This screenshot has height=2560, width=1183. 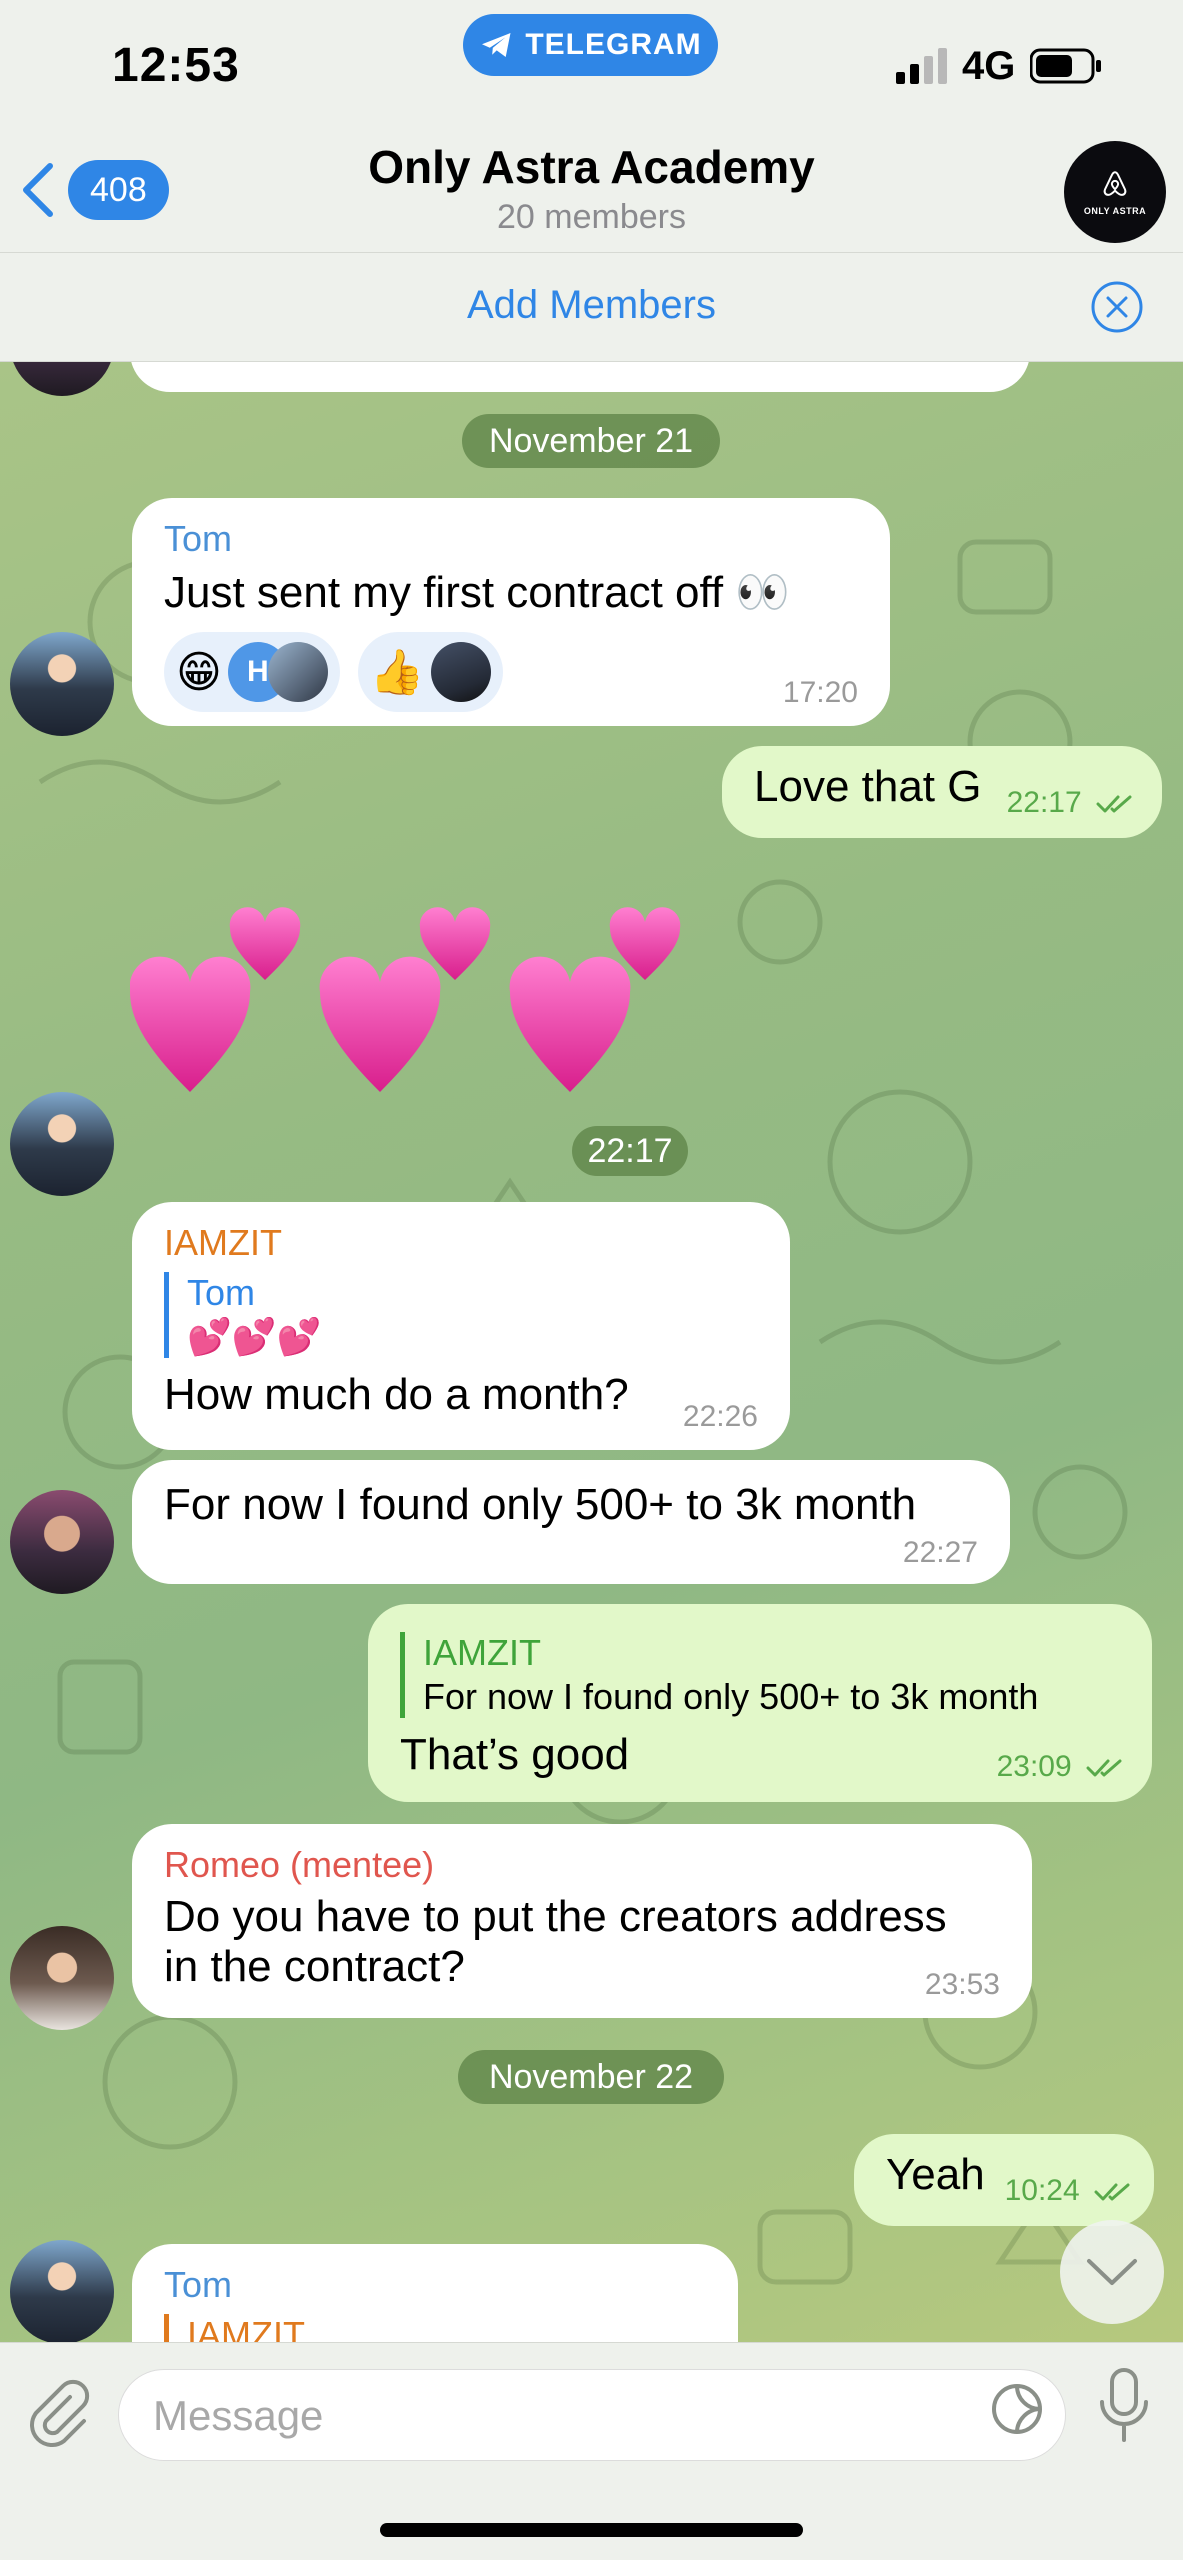 What do you see at coordinates (410, 1002) in the screenshot?
I see `hearts-sticker` at bounding box center [410, 1002].